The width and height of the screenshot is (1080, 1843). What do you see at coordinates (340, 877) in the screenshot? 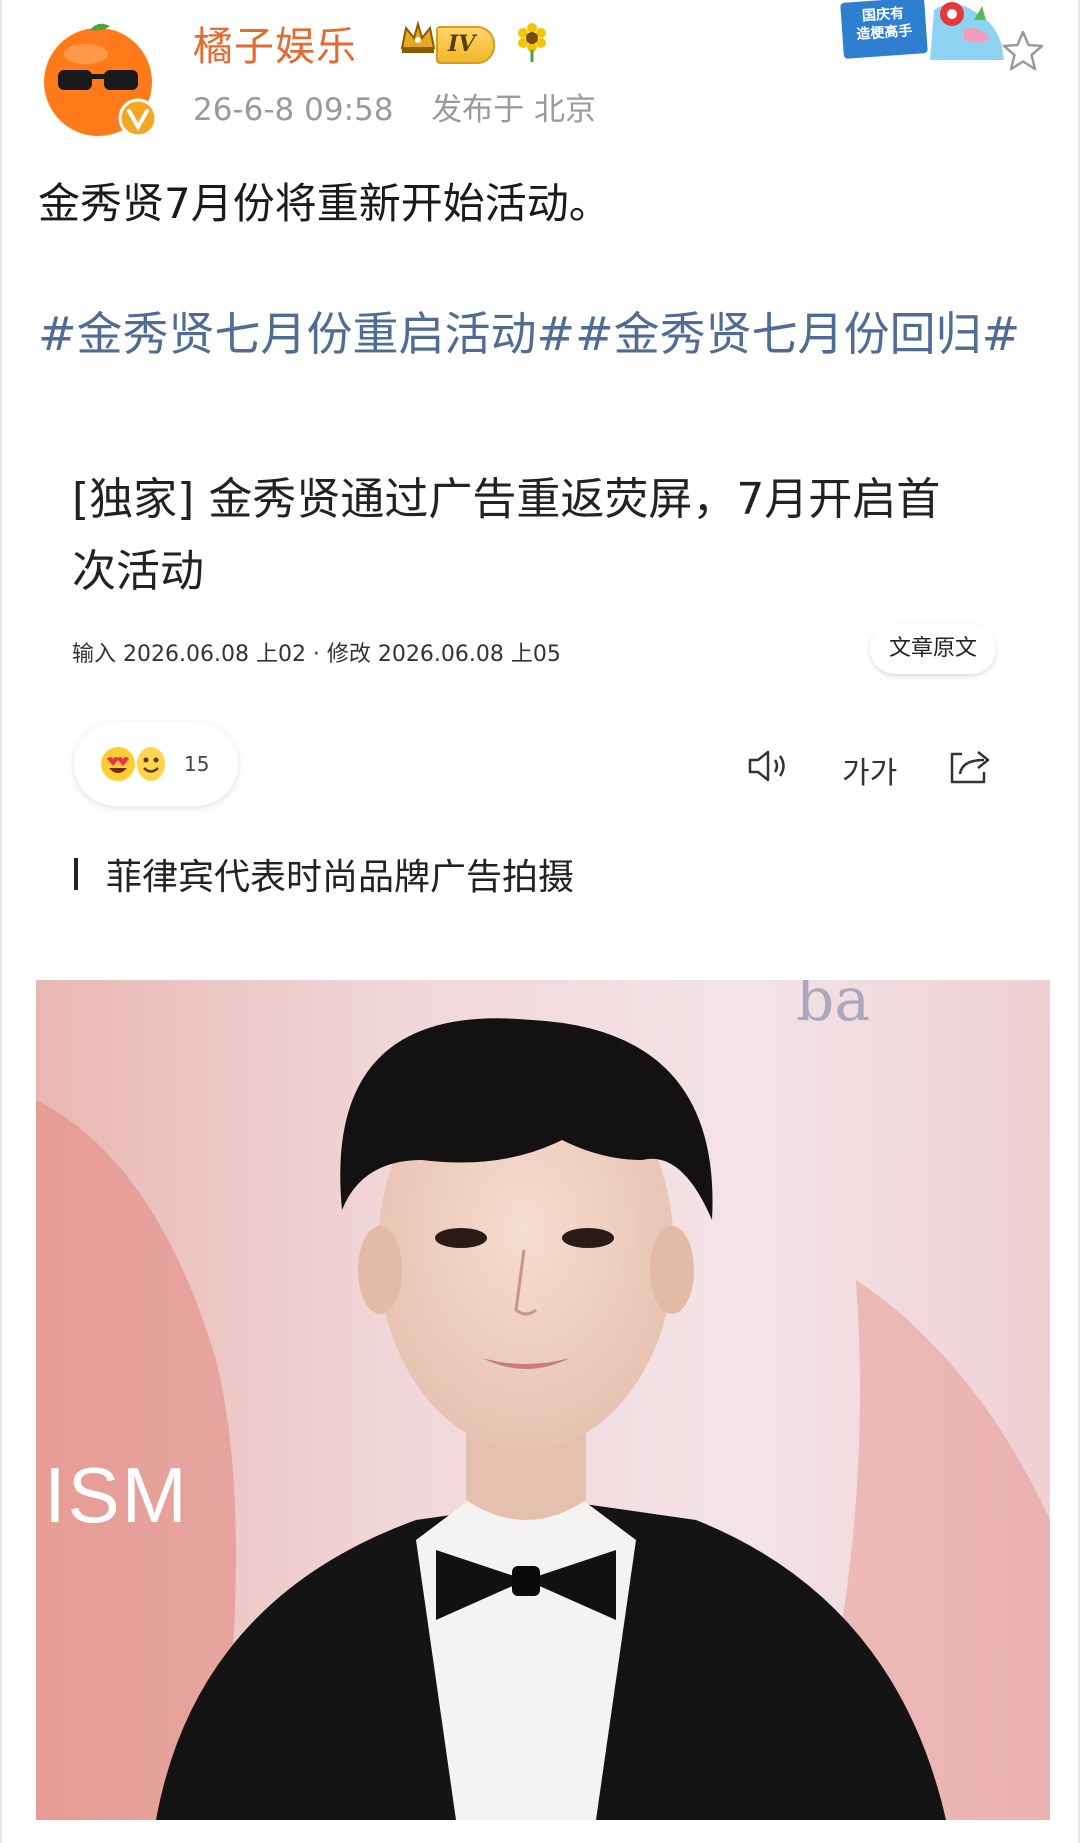
I see `article-subheading: 菲律宾代表时尚品牌广告拍摄` at bounding box center [340, 877].